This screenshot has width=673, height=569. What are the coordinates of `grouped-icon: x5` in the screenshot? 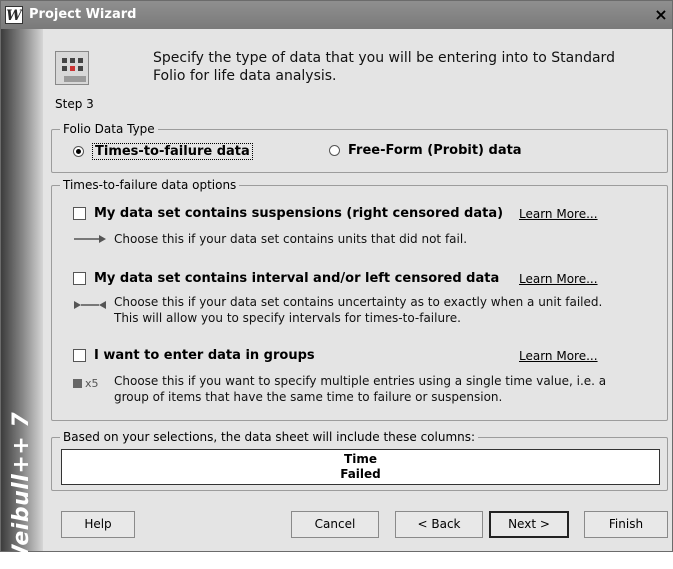 It's located at (86, 383).